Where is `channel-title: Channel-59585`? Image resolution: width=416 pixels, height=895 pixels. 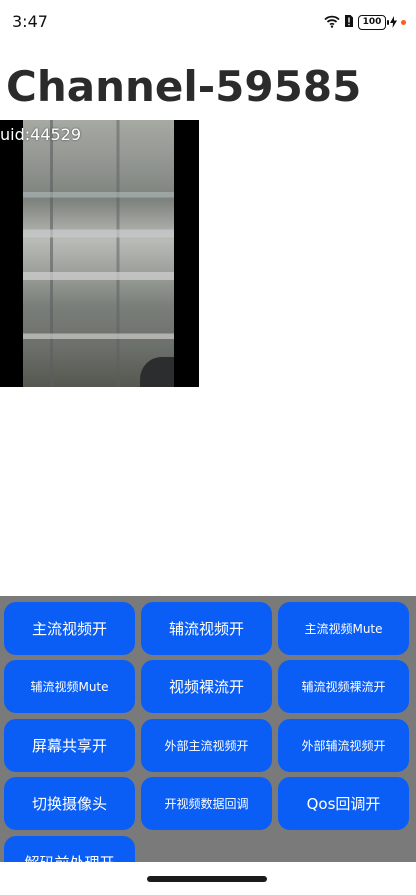
channel-title: Channel-59585 is located at coordinates (184, 86).